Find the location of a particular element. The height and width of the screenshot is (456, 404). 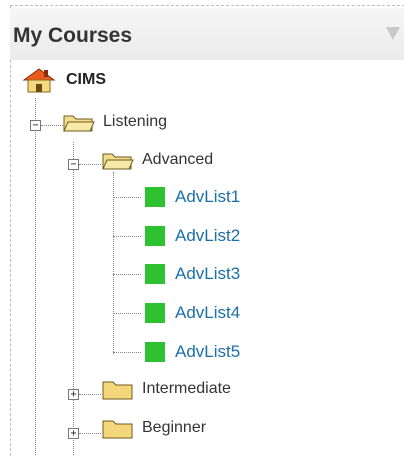

lesson-link: AdvList4 is located at coordinates (207, 313).